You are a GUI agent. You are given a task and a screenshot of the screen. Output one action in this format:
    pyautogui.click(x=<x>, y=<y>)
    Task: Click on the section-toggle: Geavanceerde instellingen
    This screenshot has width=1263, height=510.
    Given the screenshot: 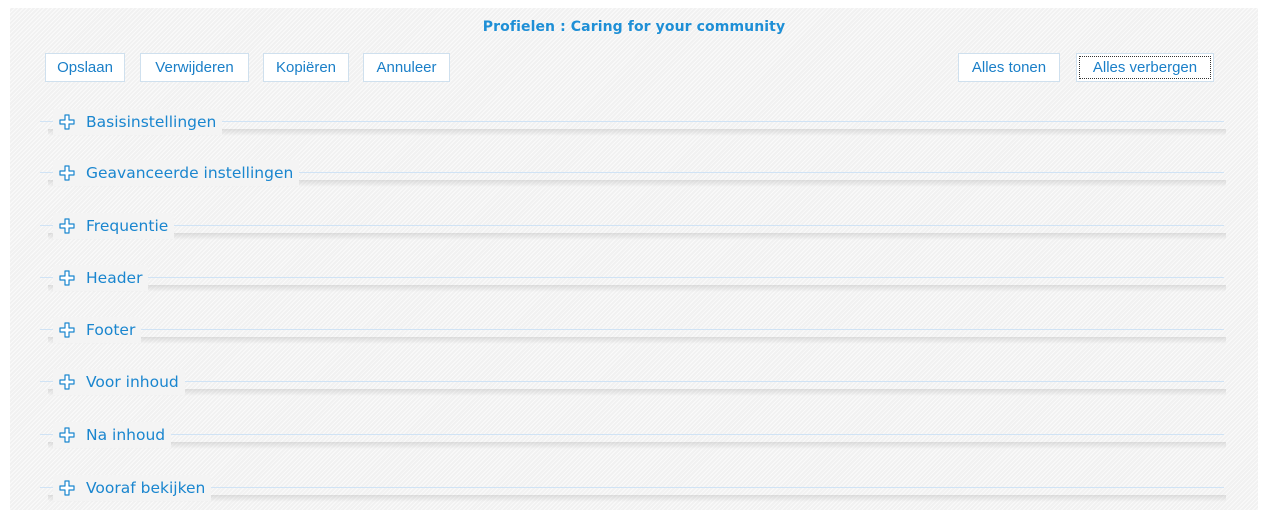 What is the action you would take?
    pyautogui.click(x=176, y=173)
    